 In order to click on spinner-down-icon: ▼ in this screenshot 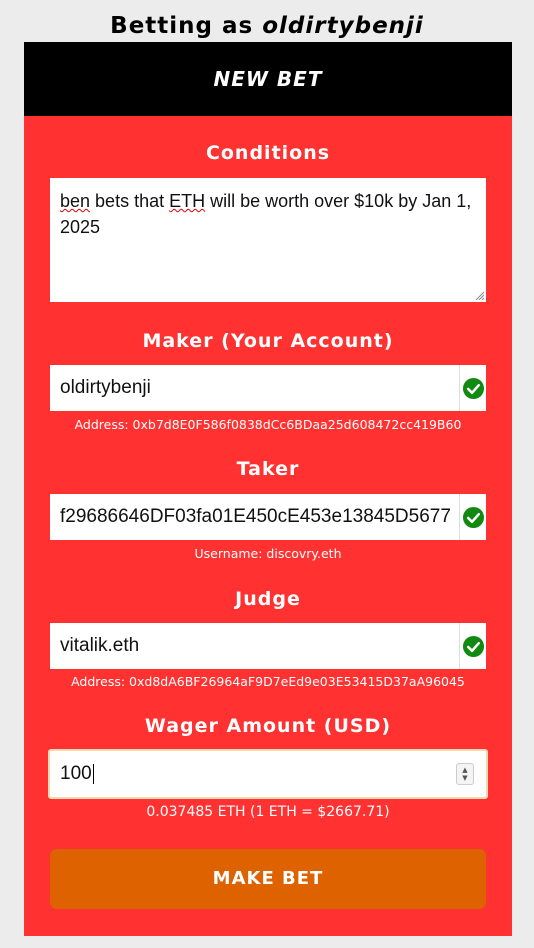, I will do `click(464, 778)`.